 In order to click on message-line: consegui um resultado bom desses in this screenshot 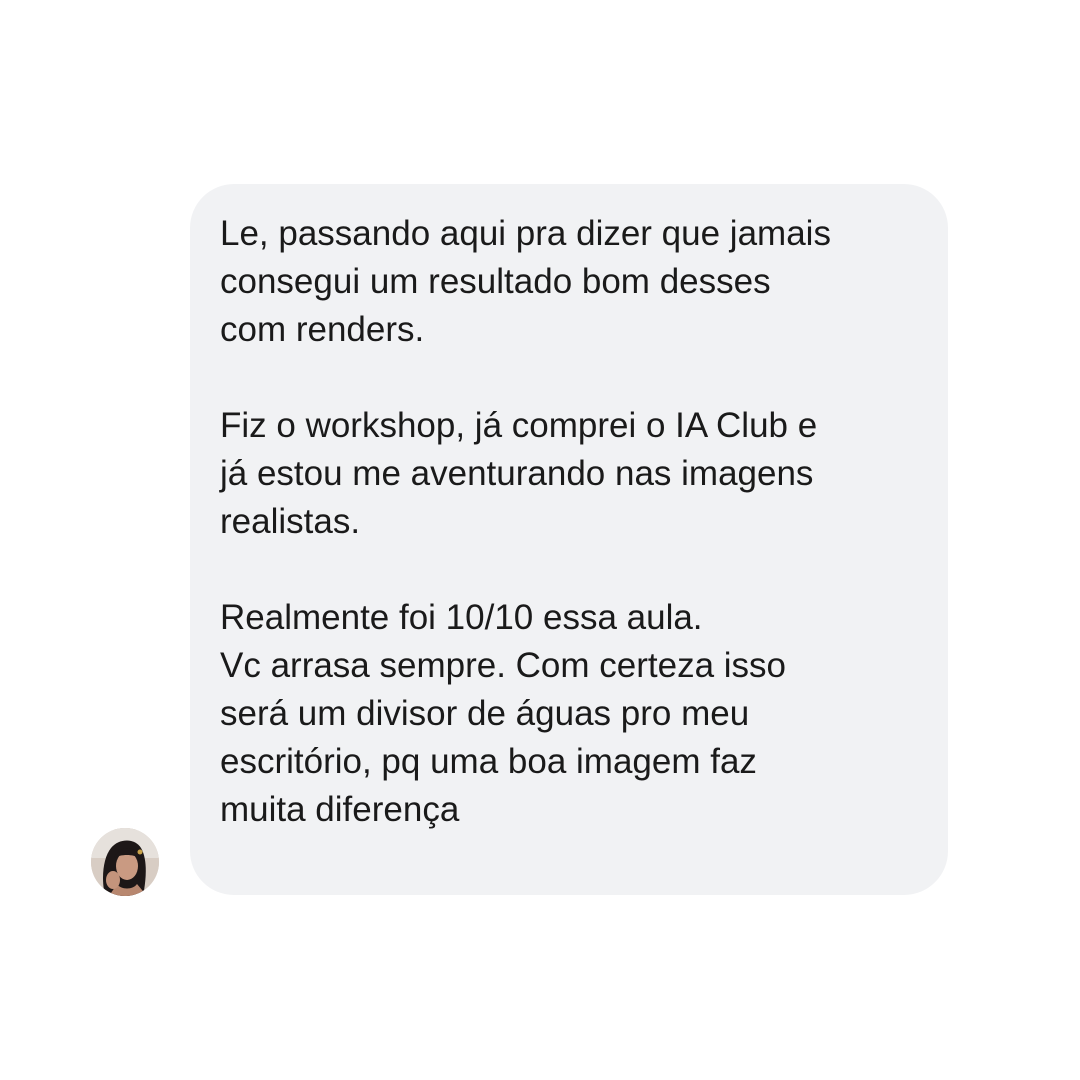, I will do `click(495, 281)`.